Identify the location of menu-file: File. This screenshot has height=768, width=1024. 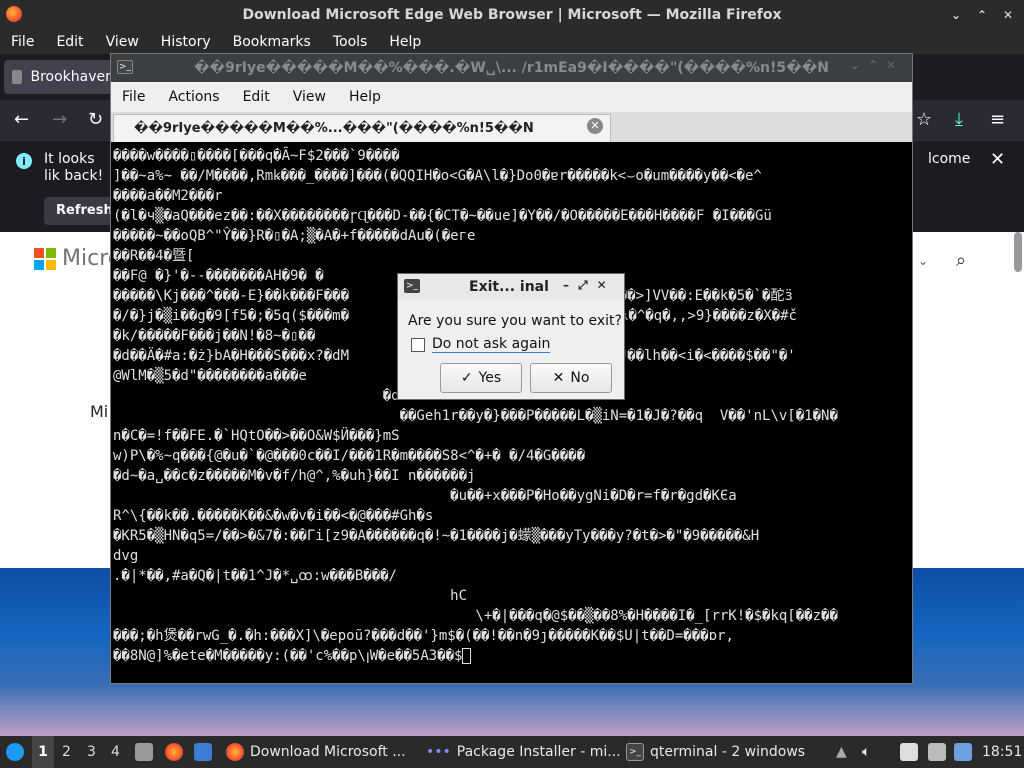
(22, 42).